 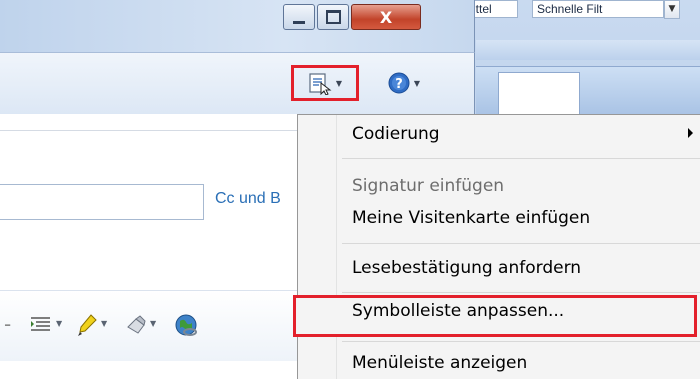 I want to click on main-toolbar: ▼ ? ▼, so click(x=237, y=83).